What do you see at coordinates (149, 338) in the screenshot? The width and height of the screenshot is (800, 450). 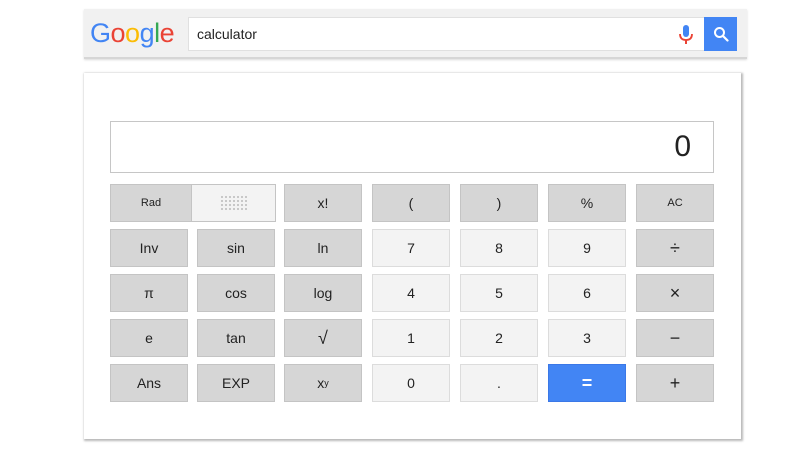 I see `euler-button: e` at bounding box center [149, 338].